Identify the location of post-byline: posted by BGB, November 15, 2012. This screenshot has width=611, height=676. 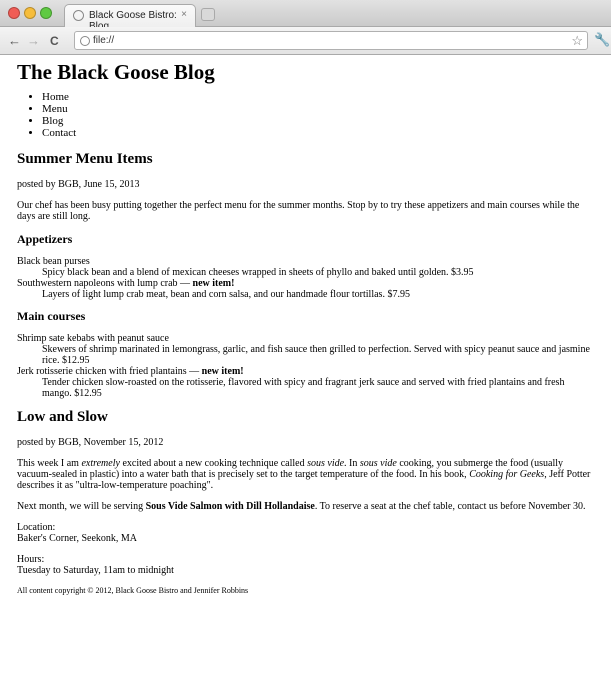
(90, 443).